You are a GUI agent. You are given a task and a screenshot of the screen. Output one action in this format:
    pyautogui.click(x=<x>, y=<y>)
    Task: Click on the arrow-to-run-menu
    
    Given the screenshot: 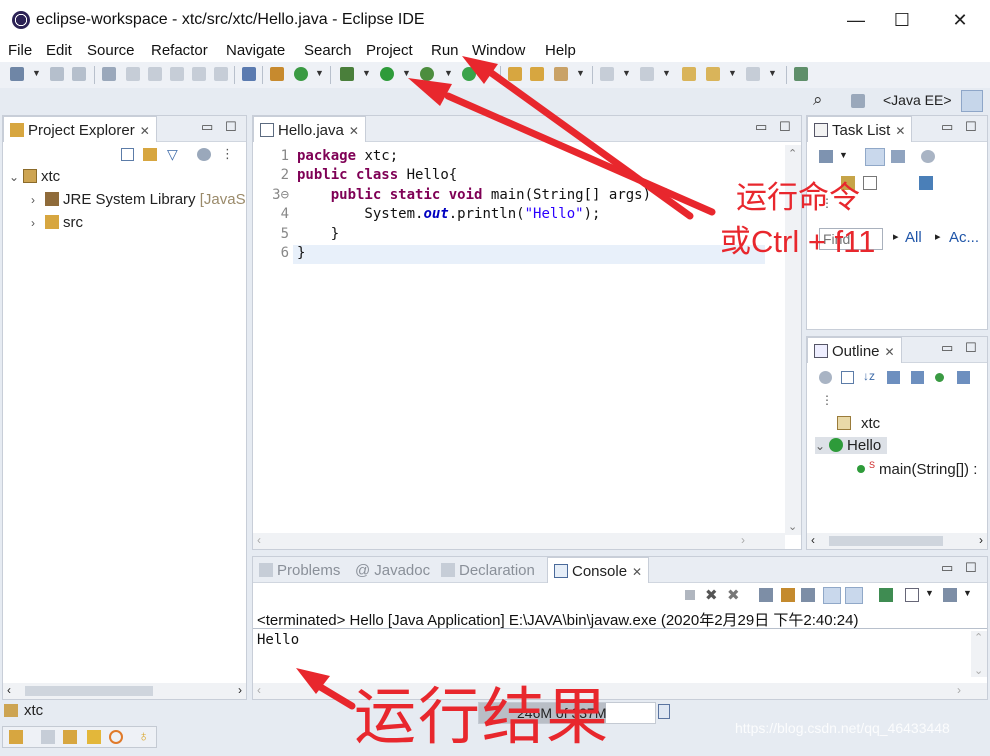 What is the action you would take?
    pyautogui.click(x=590, y=144)
    